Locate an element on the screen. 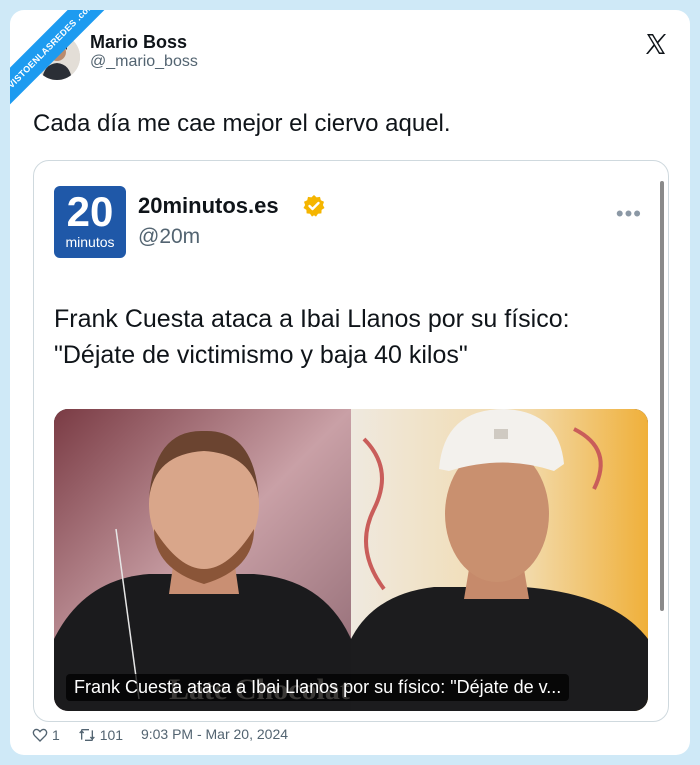 This screenshot has width=700, height=765. author-handle: @_mario_boss is located at coordinates (144, 62).